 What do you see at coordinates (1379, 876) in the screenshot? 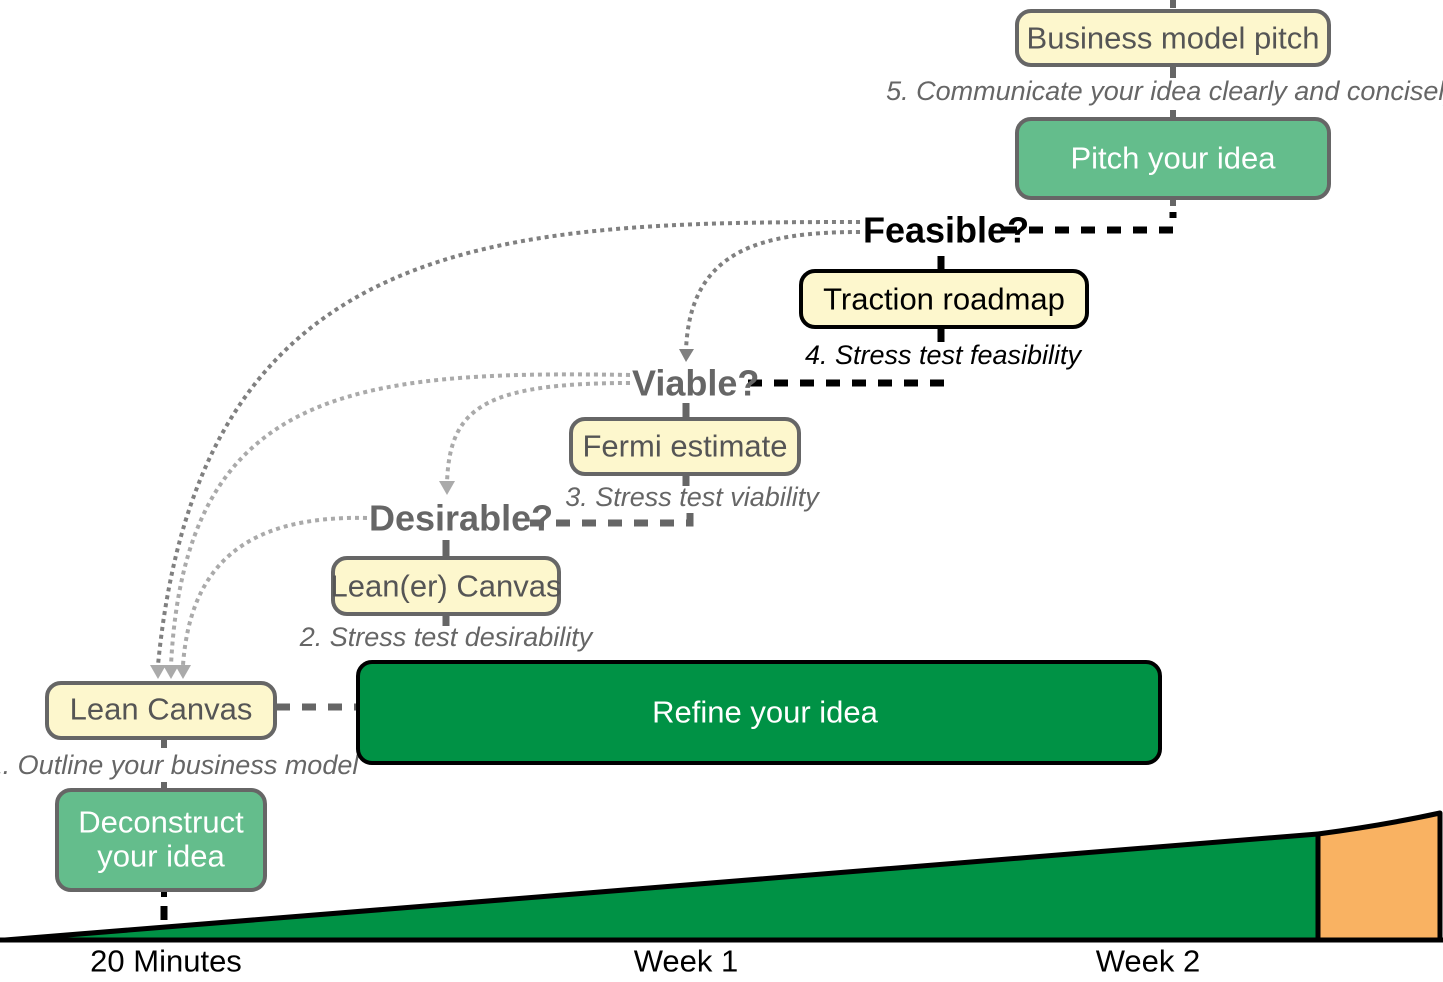
I see `timeline-orange-wedge` at bounding box center [1379, 876].